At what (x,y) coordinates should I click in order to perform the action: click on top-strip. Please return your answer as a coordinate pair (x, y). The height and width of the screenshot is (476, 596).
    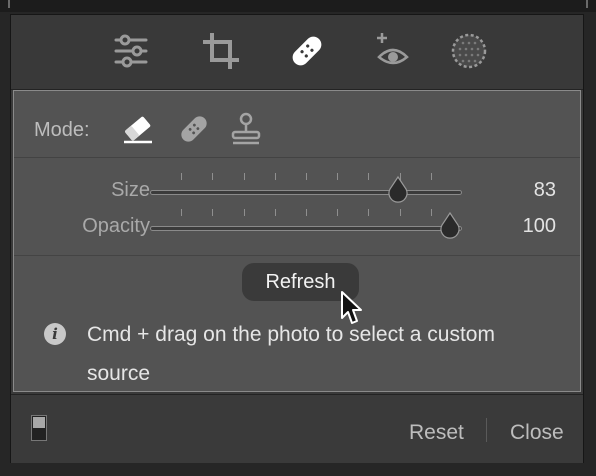
    Looking at the image, I should click on (298, 6).